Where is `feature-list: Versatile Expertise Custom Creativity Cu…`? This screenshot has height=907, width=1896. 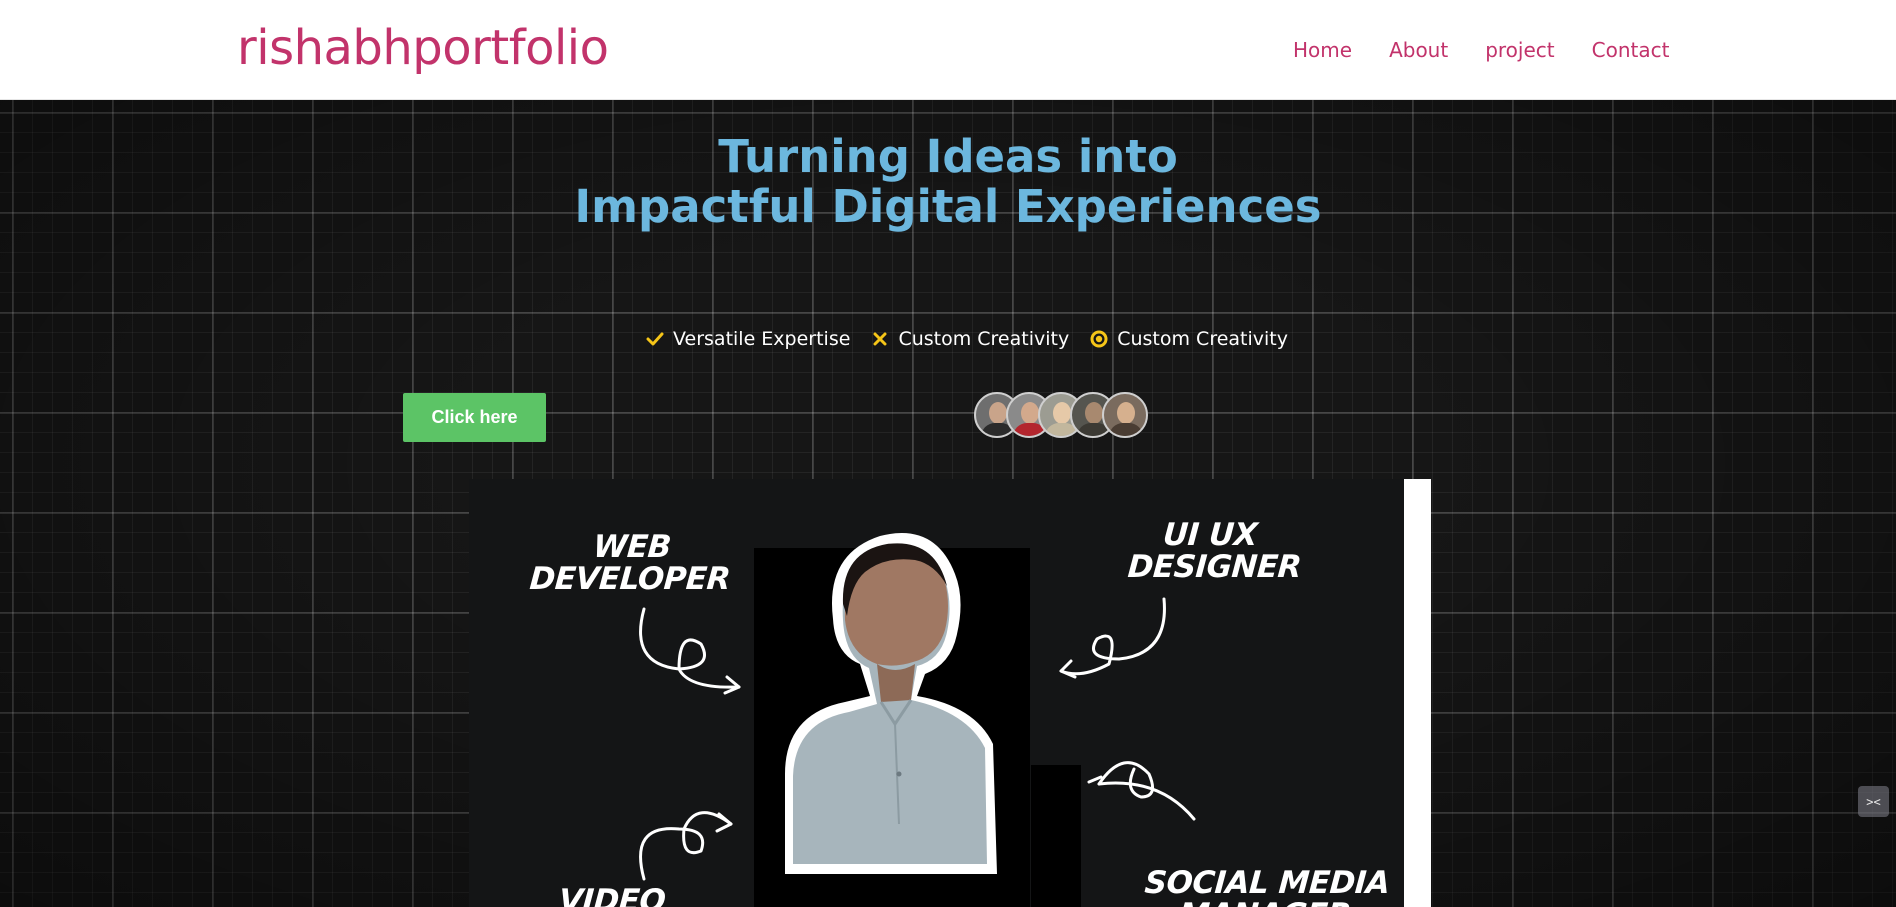
feature-list: Versatile Expertise Custom Creativity Cu… is located at coordinates (966, 339).